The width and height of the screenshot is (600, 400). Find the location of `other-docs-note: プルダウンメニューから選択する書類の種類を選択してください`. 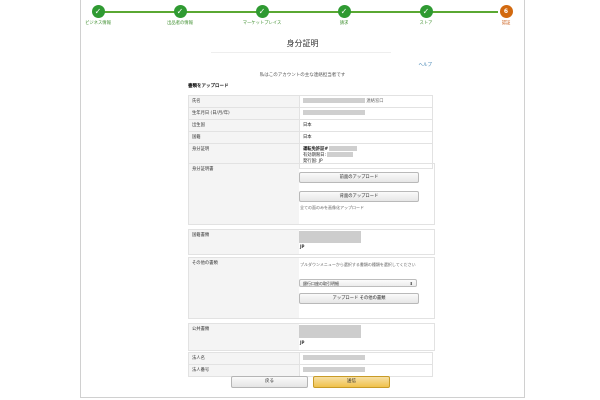

other-docs-note: プルダウンメニューから選択する書類の種類を選択してください is located at coordinates (358, 264).